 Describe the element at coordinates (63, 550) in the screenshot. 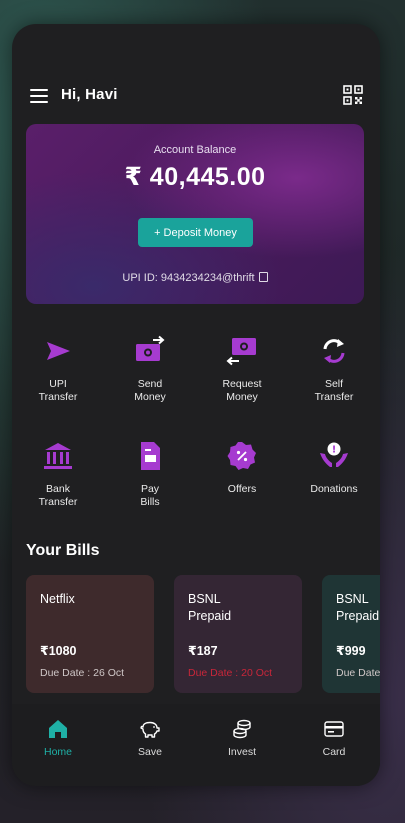

I see `your-bills-heading: Your Bills` at that location.